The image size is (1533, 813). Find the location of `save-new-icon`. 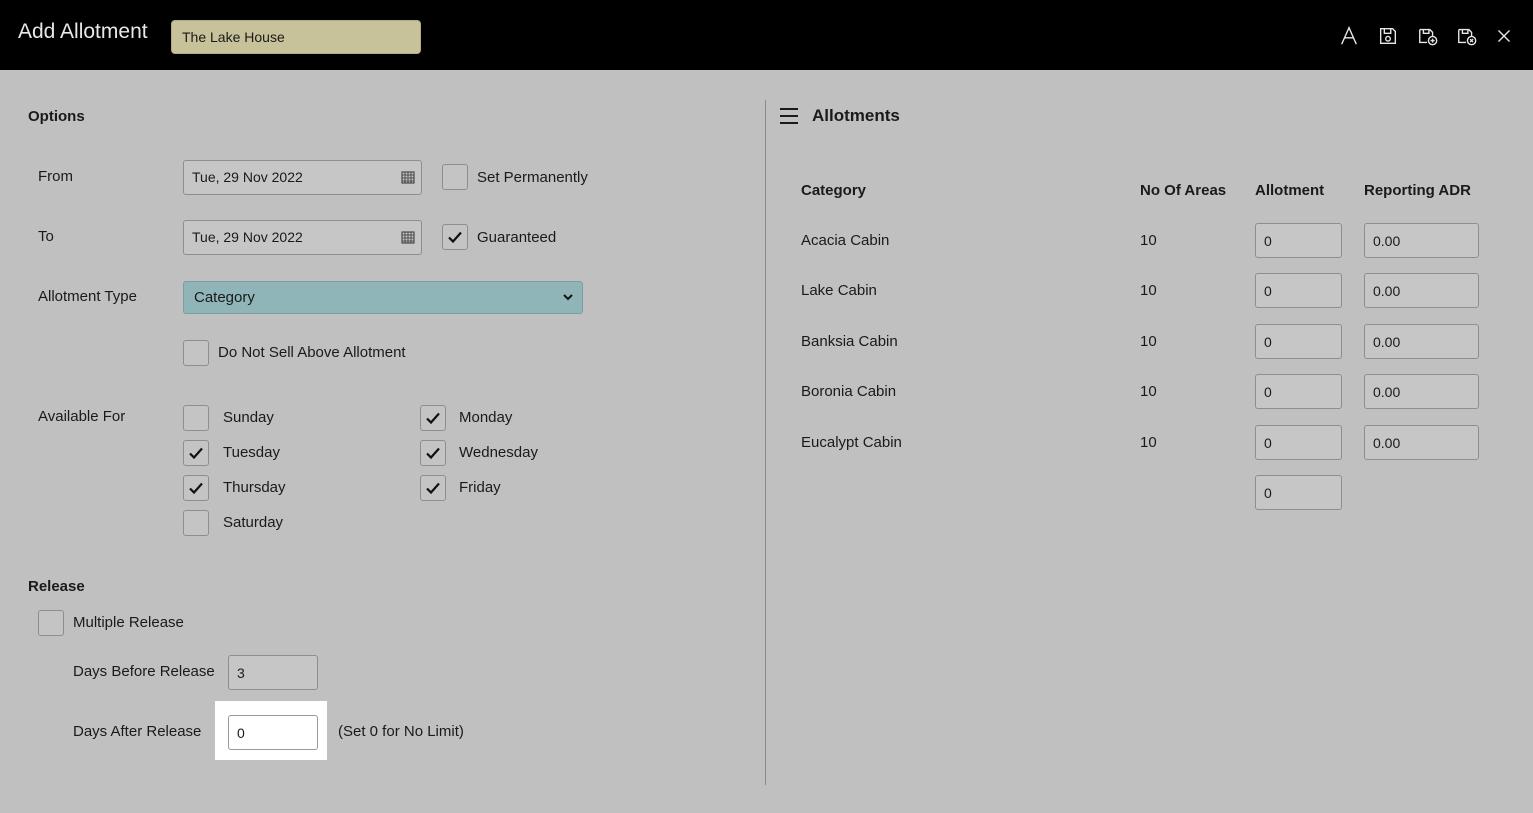

save-new-icon is located at coordinates (1428, 36).